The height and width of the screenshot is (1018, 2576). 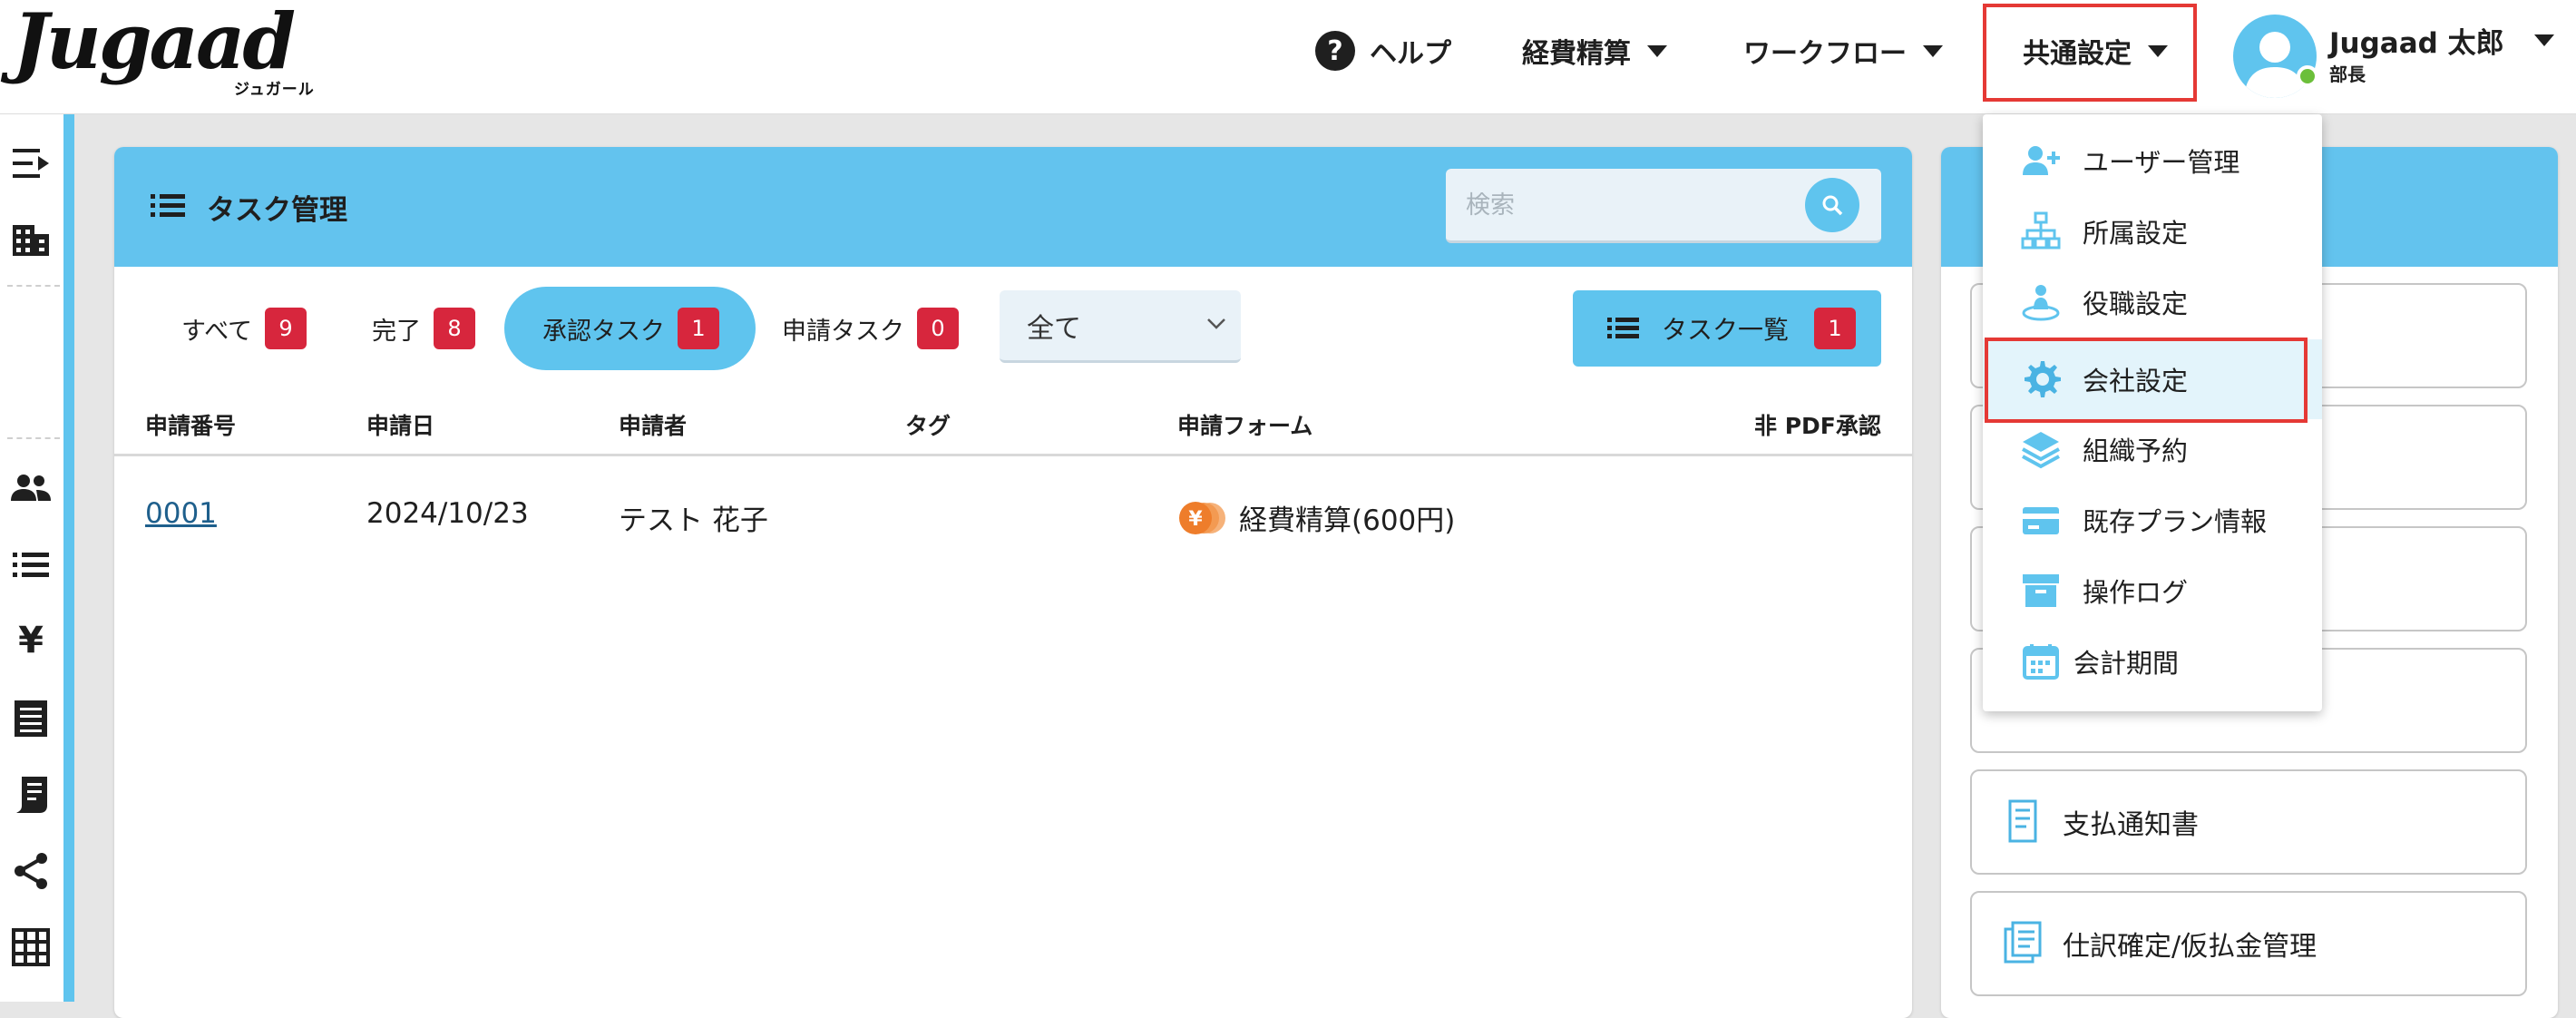 I want to click on nav-help: ? ヘルプ, so click(x=1383, y=51).